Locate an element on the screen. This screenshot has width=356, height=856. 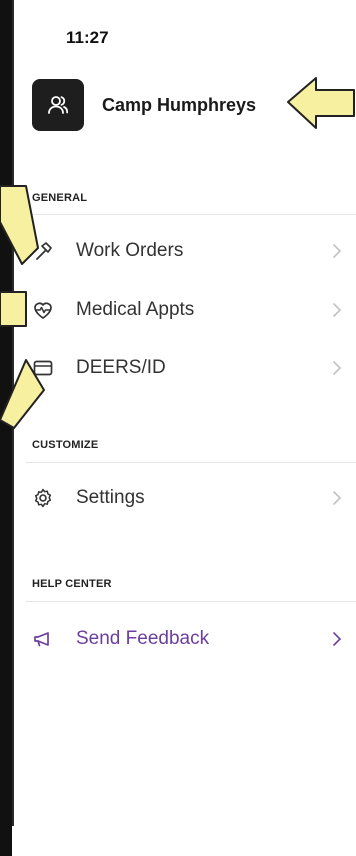
callout-arrow-general is located at coordinates (19, 225).